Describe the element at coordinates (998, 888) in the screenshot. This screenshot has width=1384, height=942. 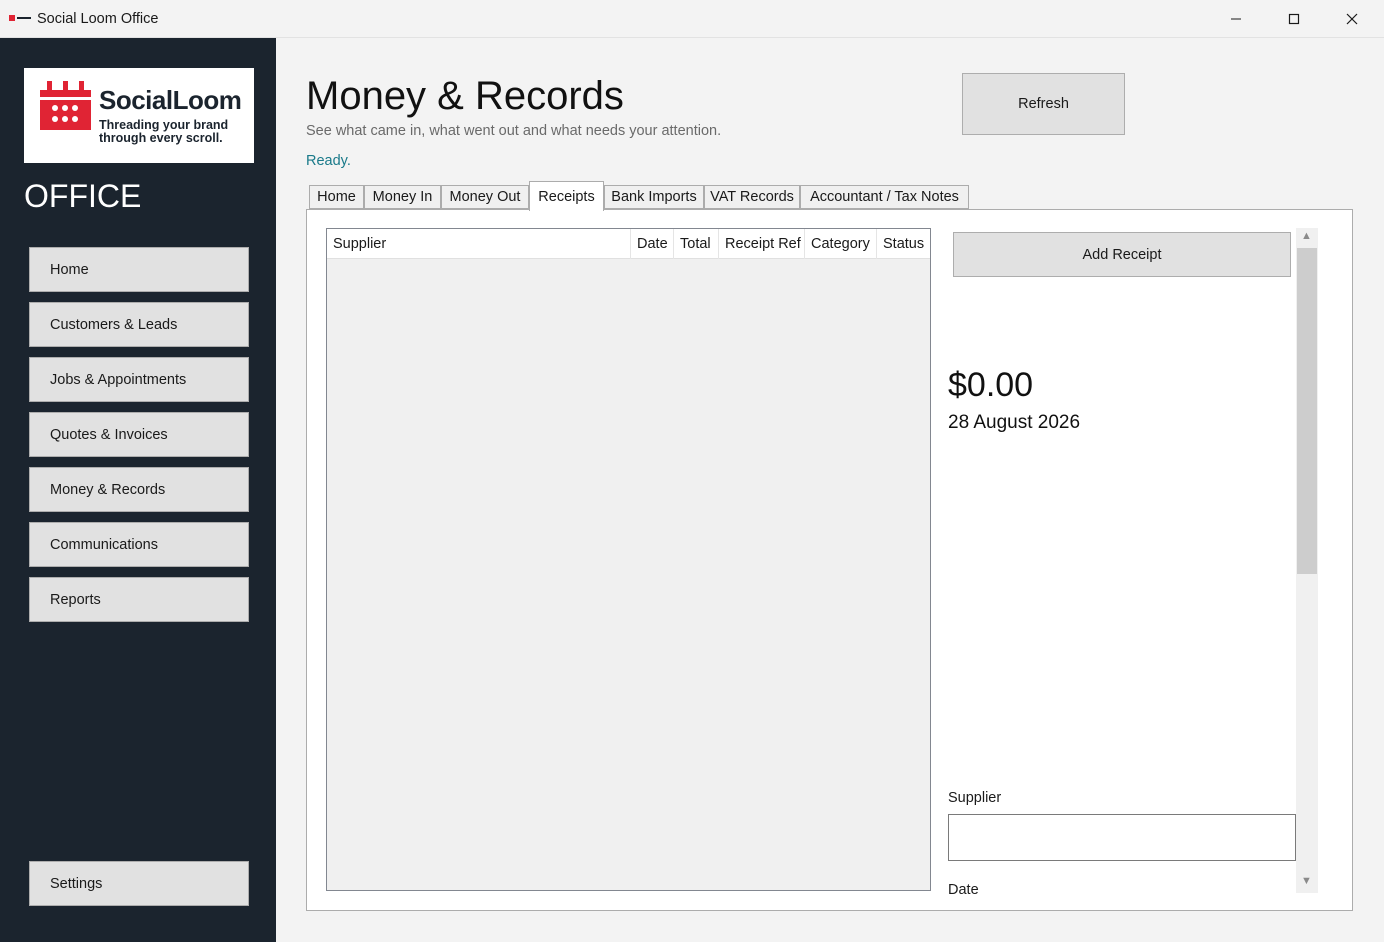
I see `date-label-clip: Date` at that location.